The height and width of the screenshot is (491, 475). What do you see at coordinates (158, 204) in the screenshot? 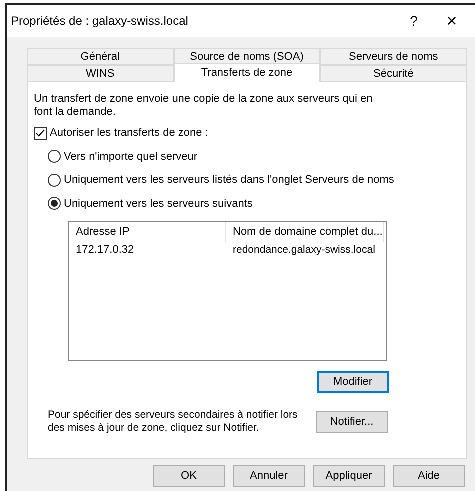
I see `radio-label: Uniquement vers les serveurs suivants` at bounding box center [158, 204].